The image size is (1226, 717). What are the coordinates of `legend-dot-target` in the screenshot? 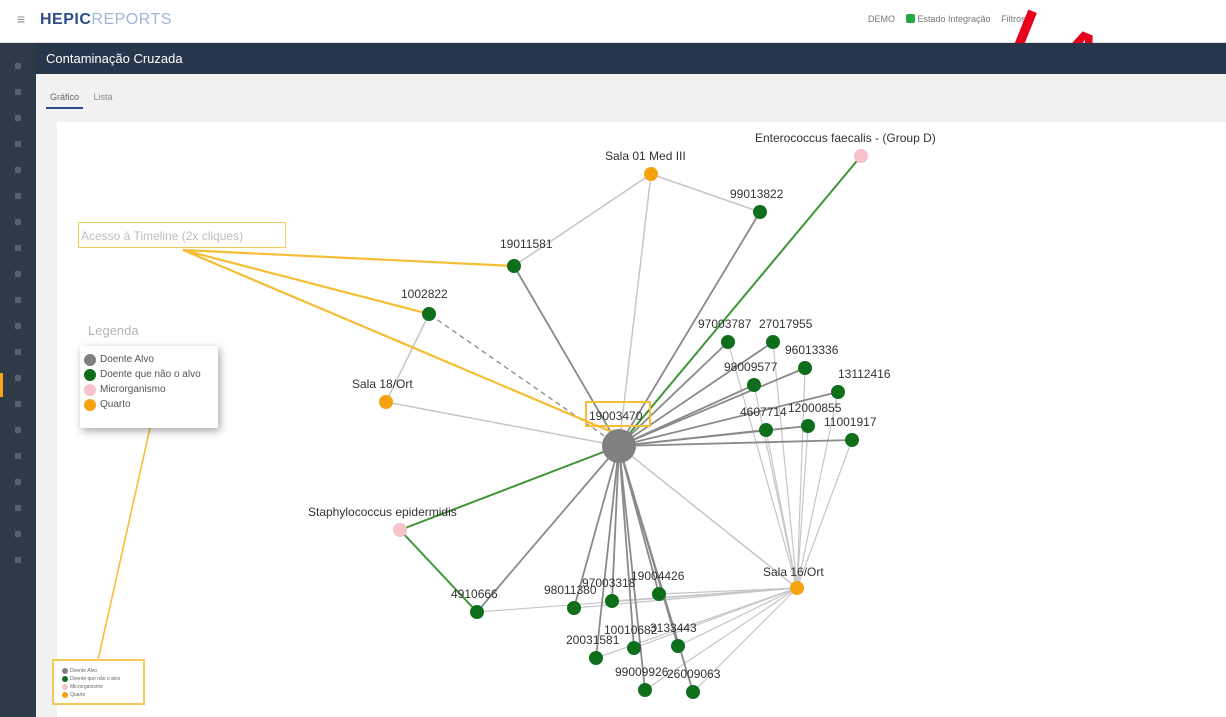 It's located at (90, 359).